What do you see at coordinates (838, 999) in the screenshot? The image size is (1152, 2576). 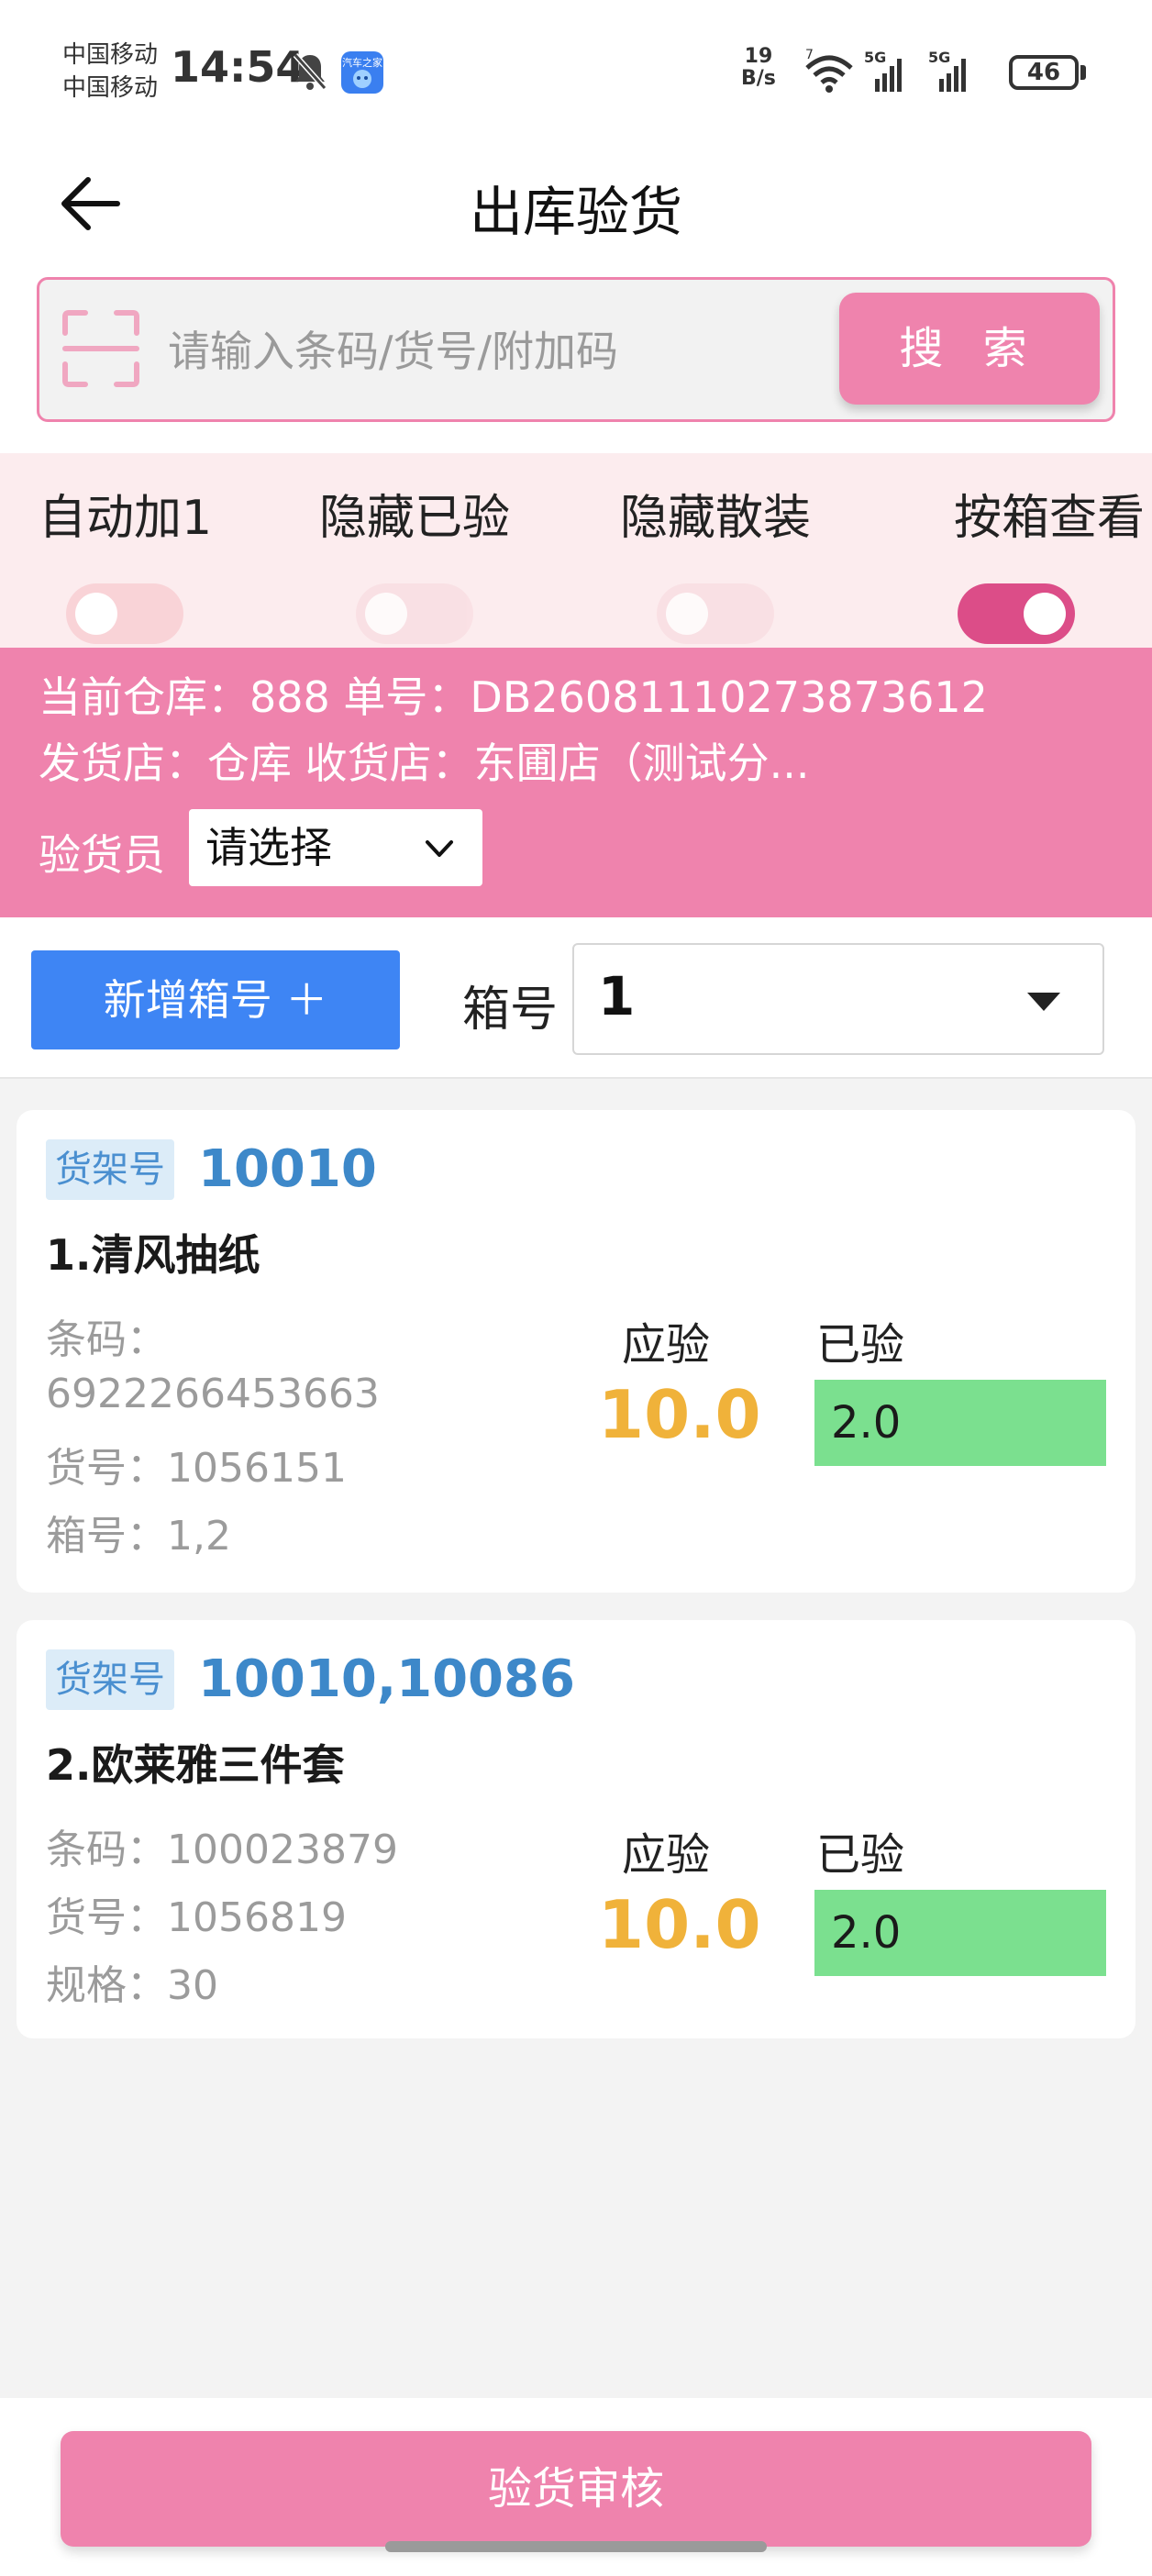 I see `box-select: 1` at bounding box center [838, 999].